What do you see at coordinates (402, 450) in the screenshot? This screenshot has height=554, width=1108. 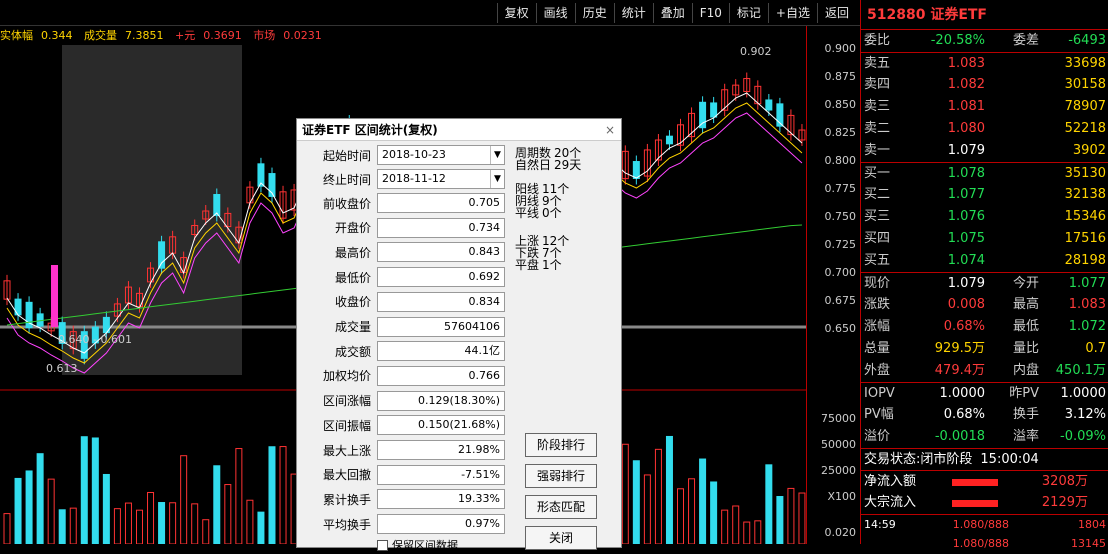 I see `field-10-row: 最大上涨 21.98%` at bounding box center [402, 450].